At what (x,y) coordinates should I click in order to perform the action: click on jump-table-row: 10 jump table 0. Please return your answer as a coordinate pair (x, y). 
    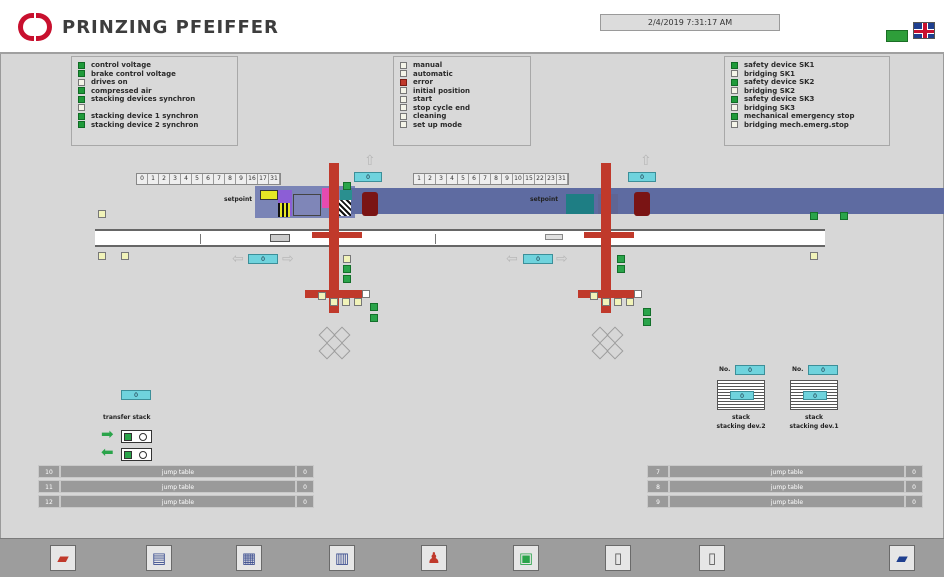
    Looking at the image, I should click on (176, 471).